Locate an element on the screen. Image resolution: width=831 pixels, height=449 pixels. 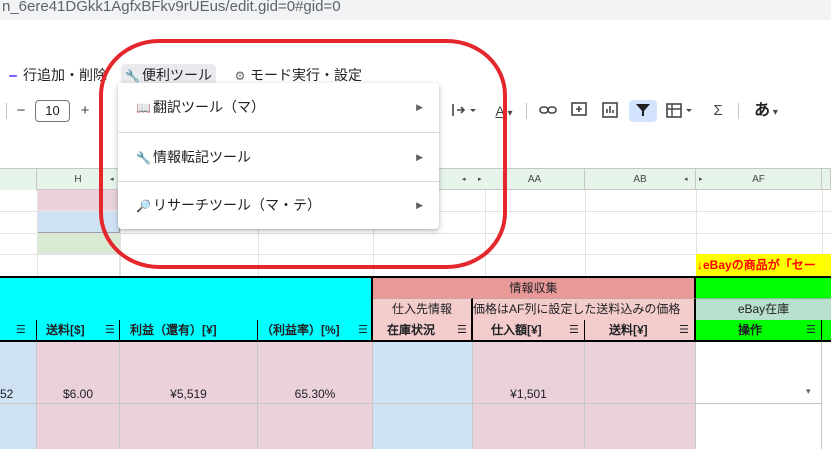
row2-partial-cell is located at coordinates (18, 426).